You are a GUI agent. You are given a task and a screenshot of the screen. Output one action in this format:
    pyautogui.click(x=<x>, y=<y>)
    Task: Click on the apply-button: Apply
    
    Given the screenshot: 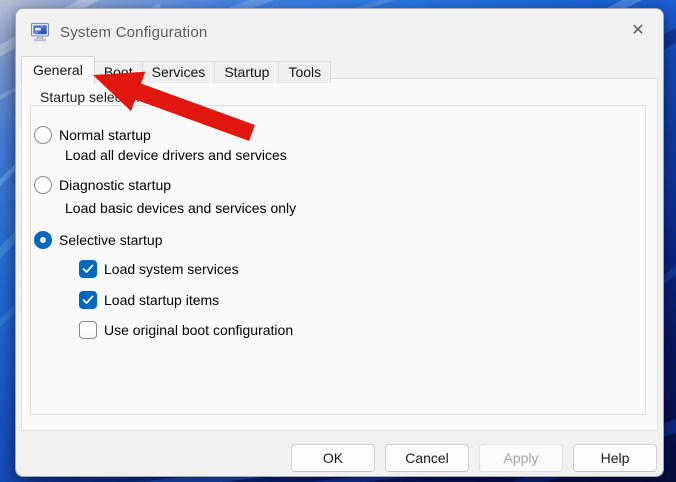 What is the action you would take?
    pyautogui.click(x=521, y=458)
    